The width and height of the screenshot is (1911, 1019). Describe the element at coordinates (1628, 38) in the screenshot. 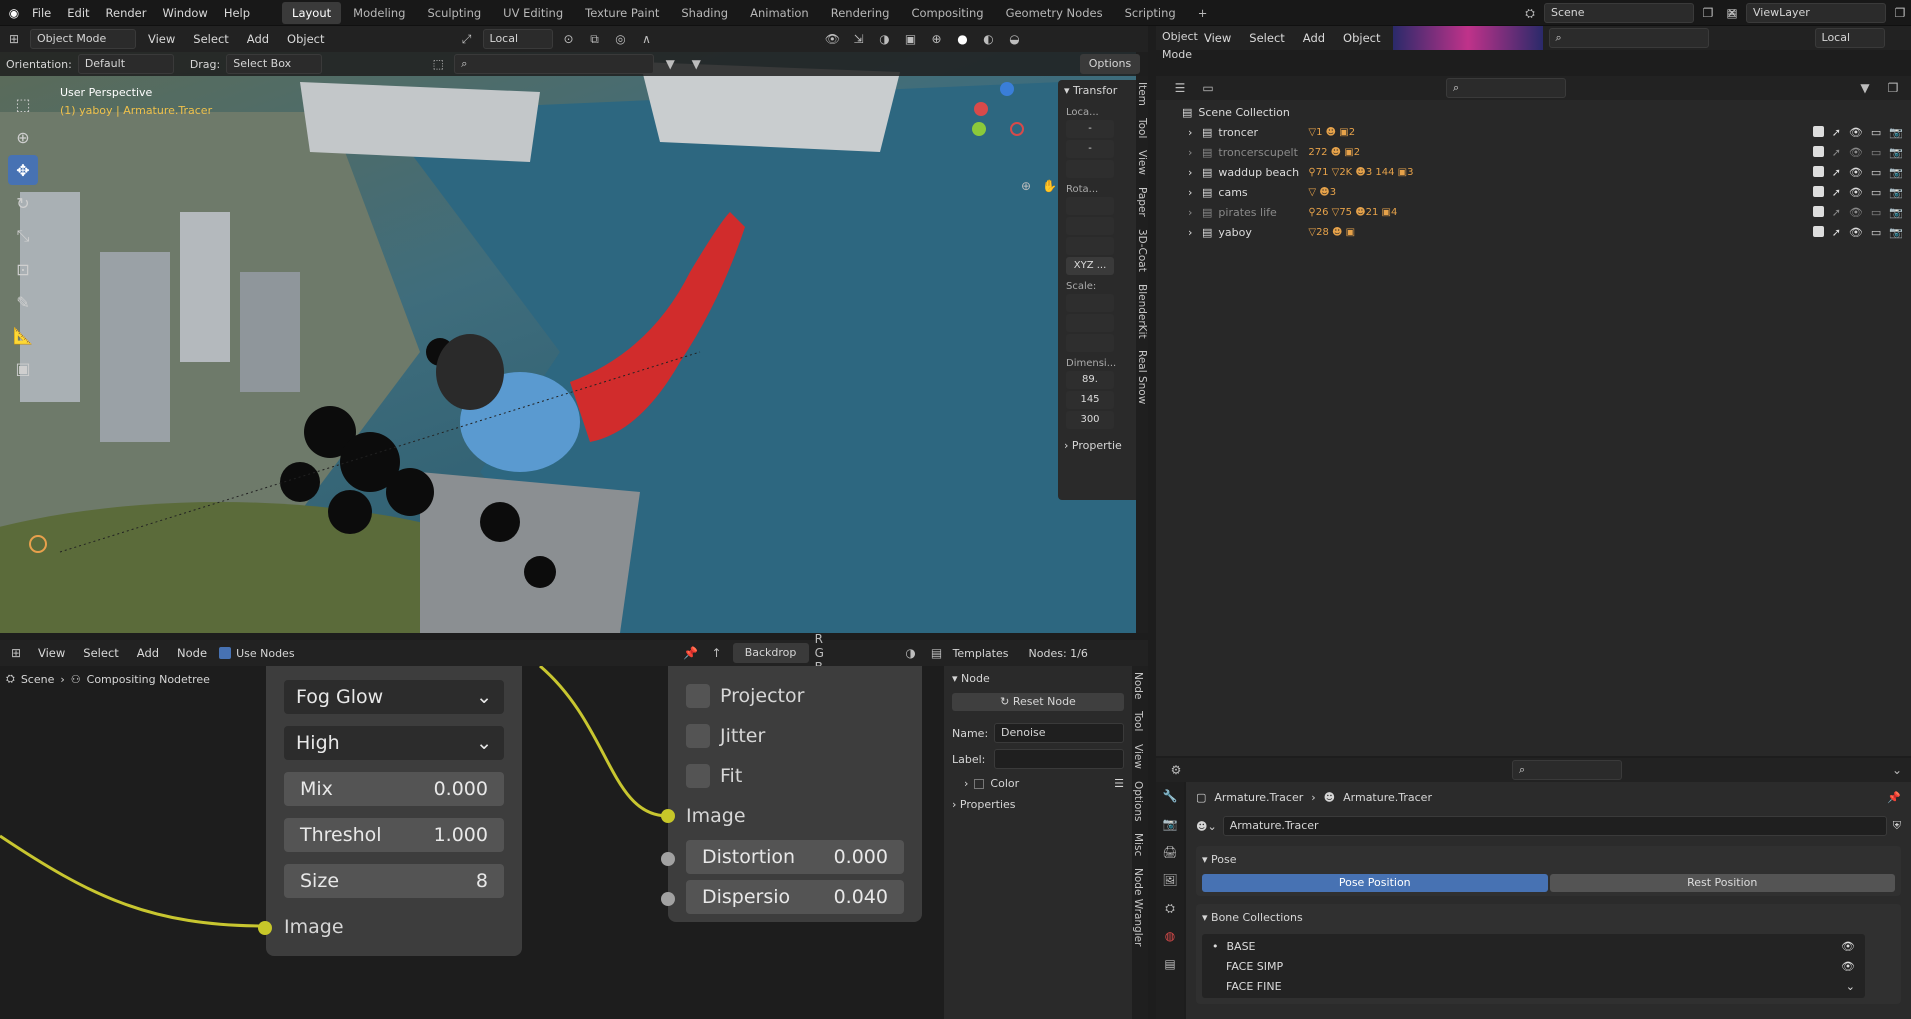

I see `right-search-input: ⌕` at that location.